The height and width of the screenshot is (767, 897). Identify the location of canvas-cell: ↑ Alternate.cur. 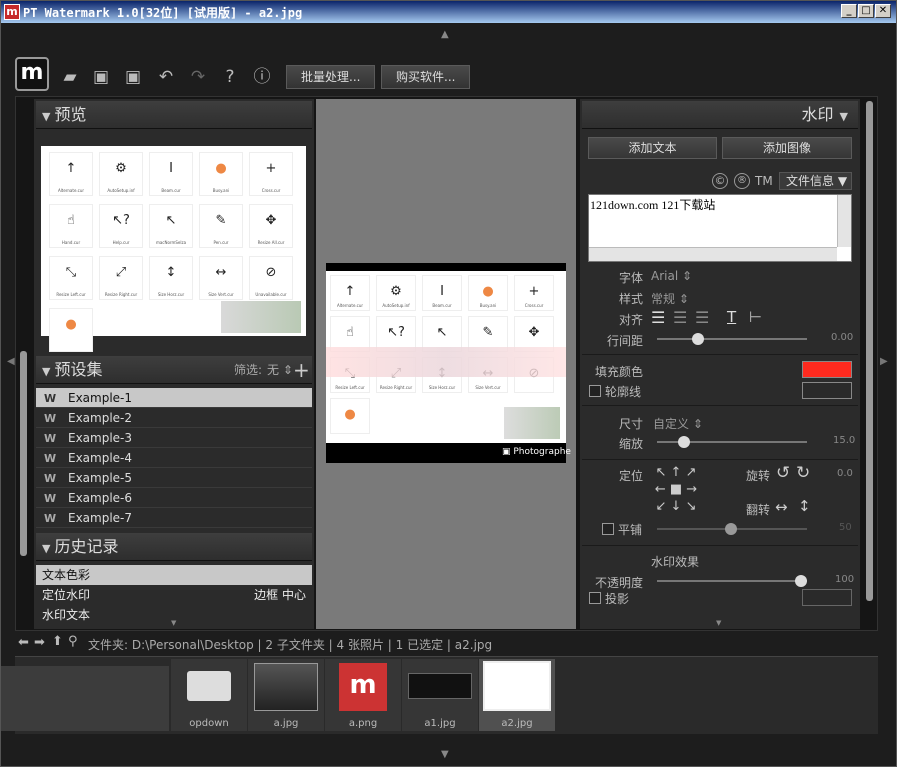
(350, 293).